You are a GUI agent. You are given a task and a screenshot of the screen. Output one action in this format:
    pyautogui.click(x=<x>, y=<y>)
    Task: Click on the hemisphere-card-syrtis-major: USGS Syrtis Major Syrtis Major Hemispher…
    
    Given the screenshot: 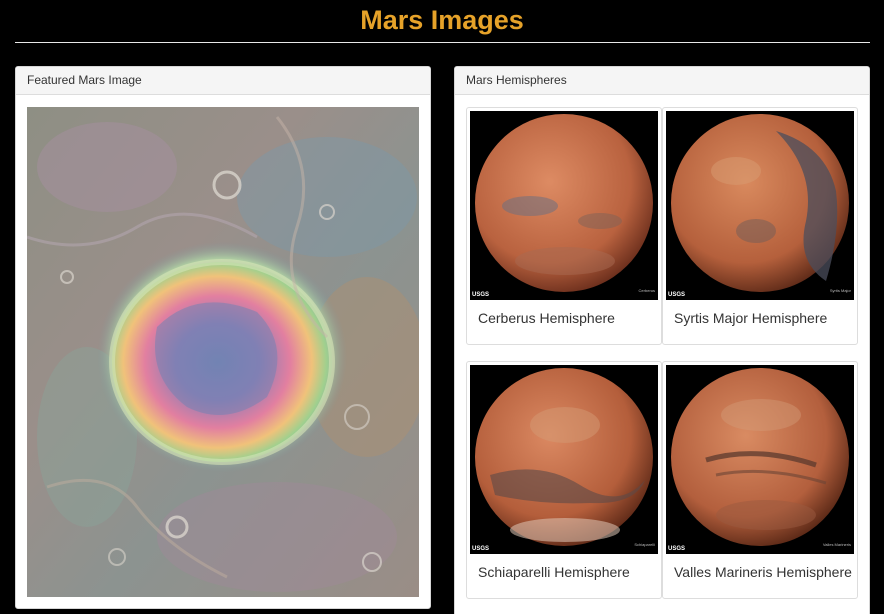 What is the action you would take?
    pyautogui.click(x=760, y=226)
    